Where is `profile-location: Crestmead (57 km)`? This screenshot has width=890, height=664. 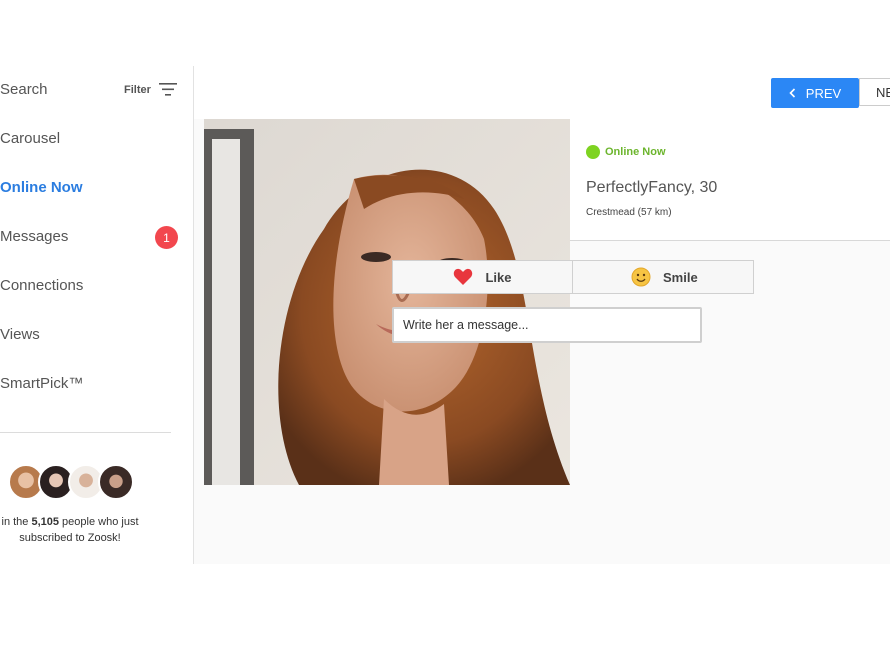
profile-location: Crestmead (57 km) is located at coordinates (629, 212).